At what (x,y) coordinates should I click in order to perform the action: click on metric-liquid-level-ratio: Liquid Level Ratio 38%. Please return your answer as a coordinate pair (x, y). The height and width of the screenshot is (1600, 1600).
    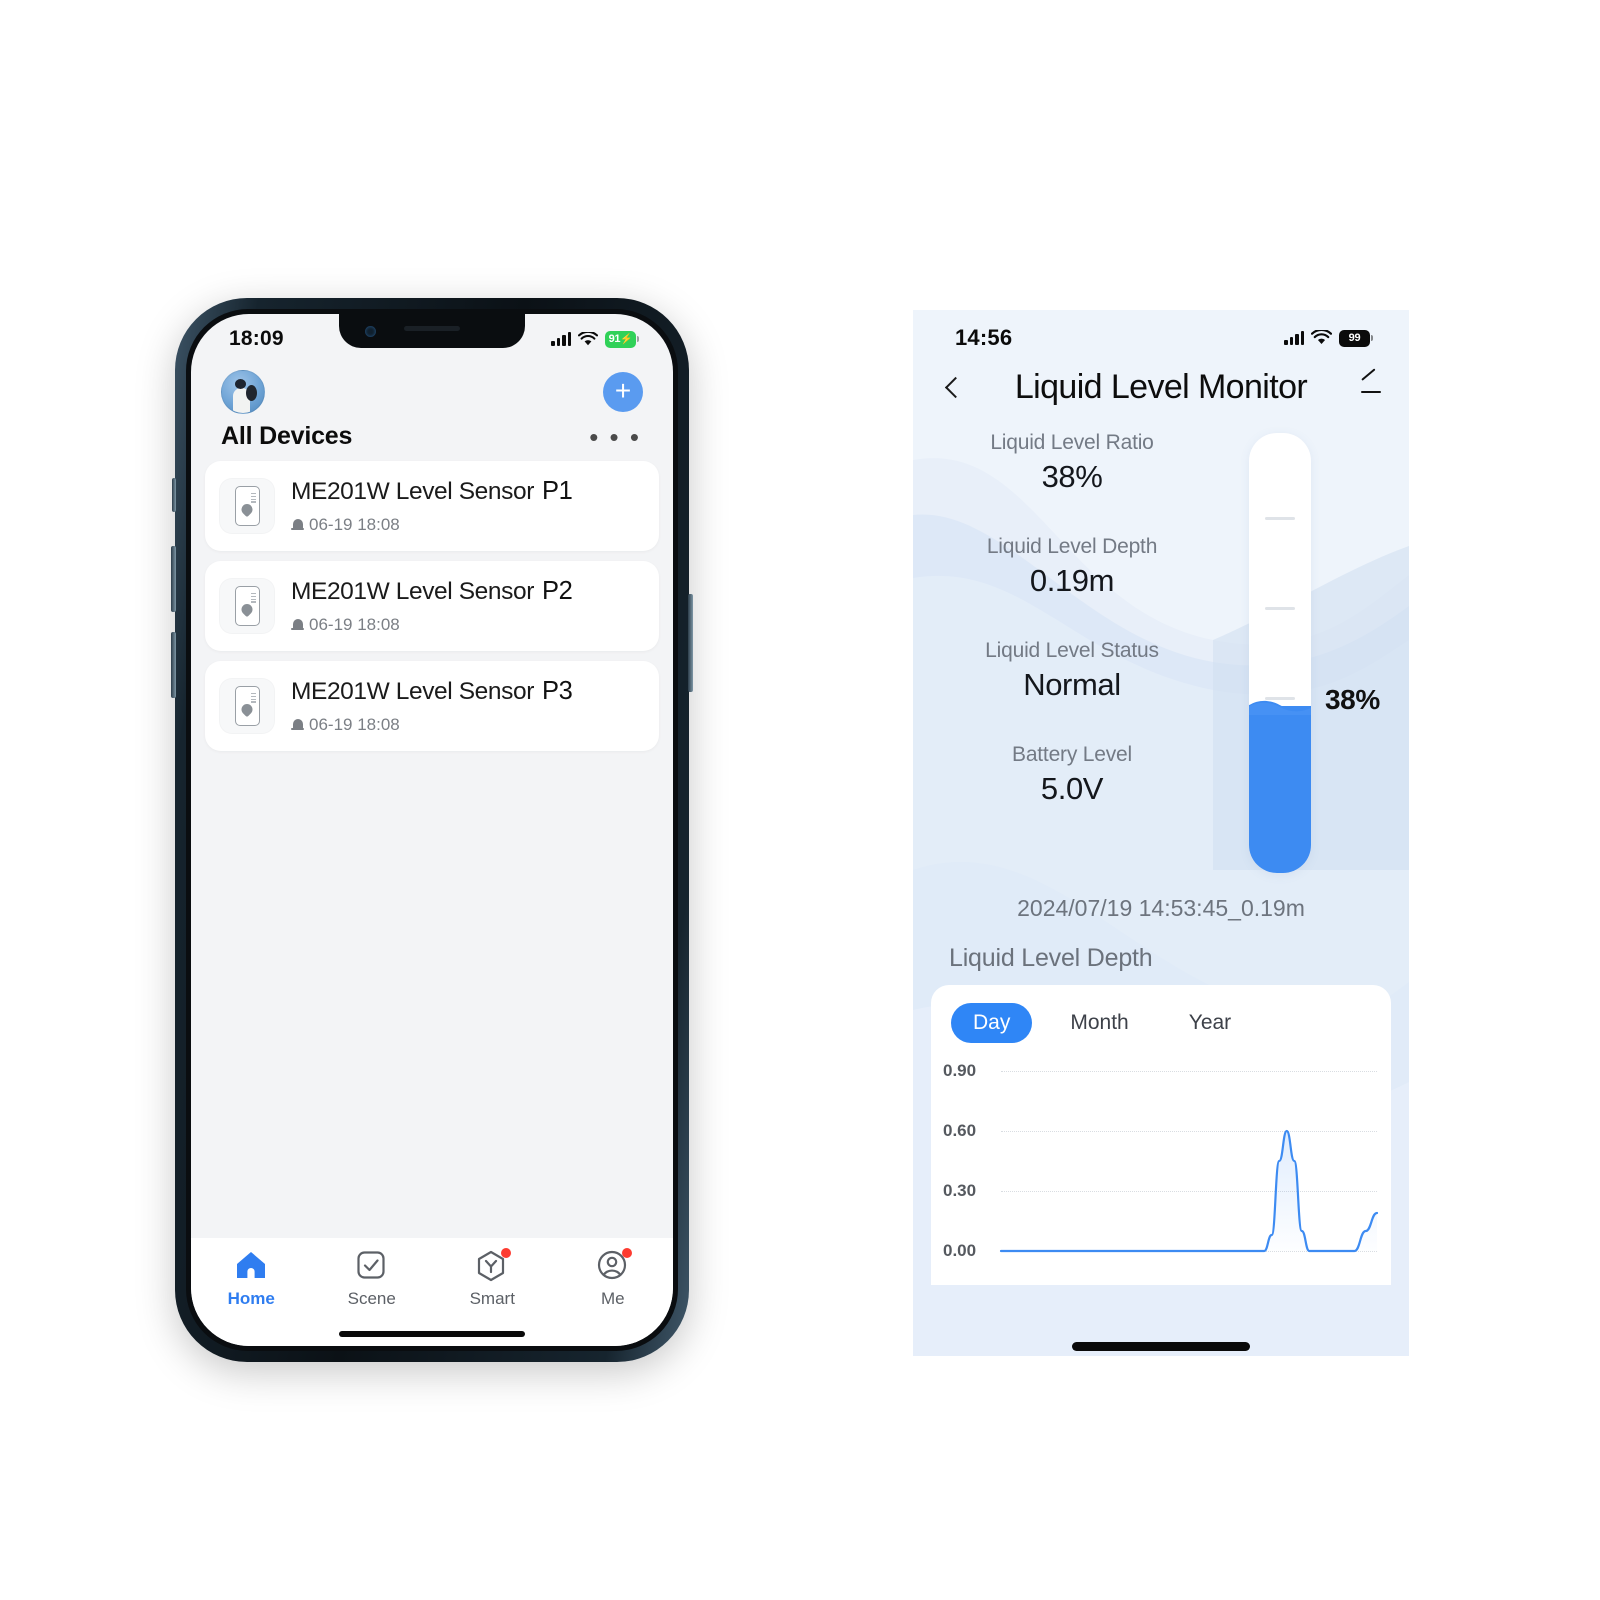
    Looking at the image, I should click on (1092, 463).